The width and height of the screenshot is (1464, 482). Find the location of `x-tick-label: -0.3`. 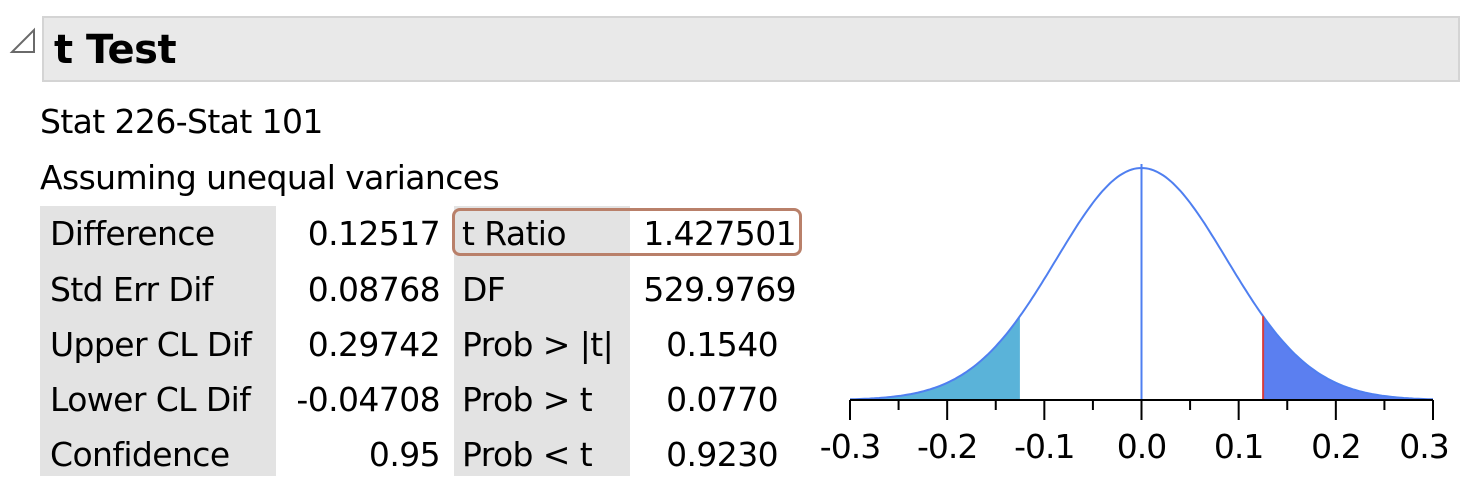

x-tick-label: -0.3 is located at coordinates (850, 446).